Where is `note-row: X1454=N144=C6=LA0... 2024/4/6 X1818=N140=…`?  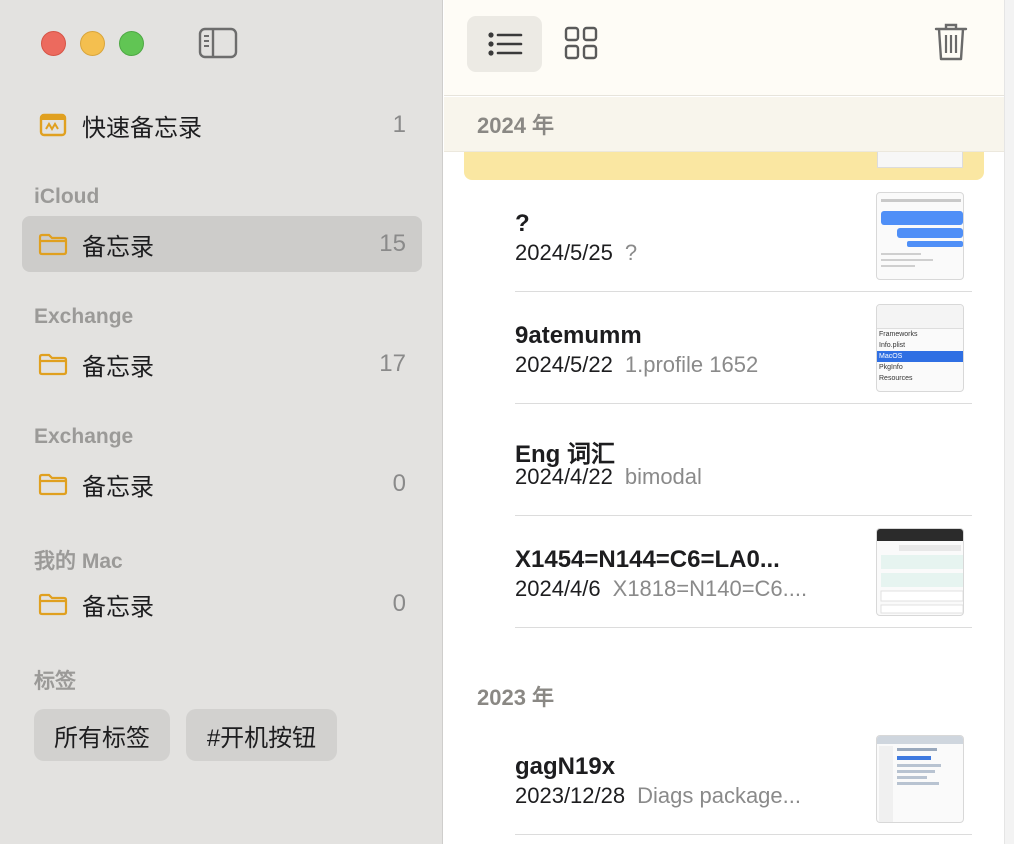
note-row: X1454=N144=C6=LA0... 2024/4/6 X1818=N140=… is located at coordinates (743, 572).